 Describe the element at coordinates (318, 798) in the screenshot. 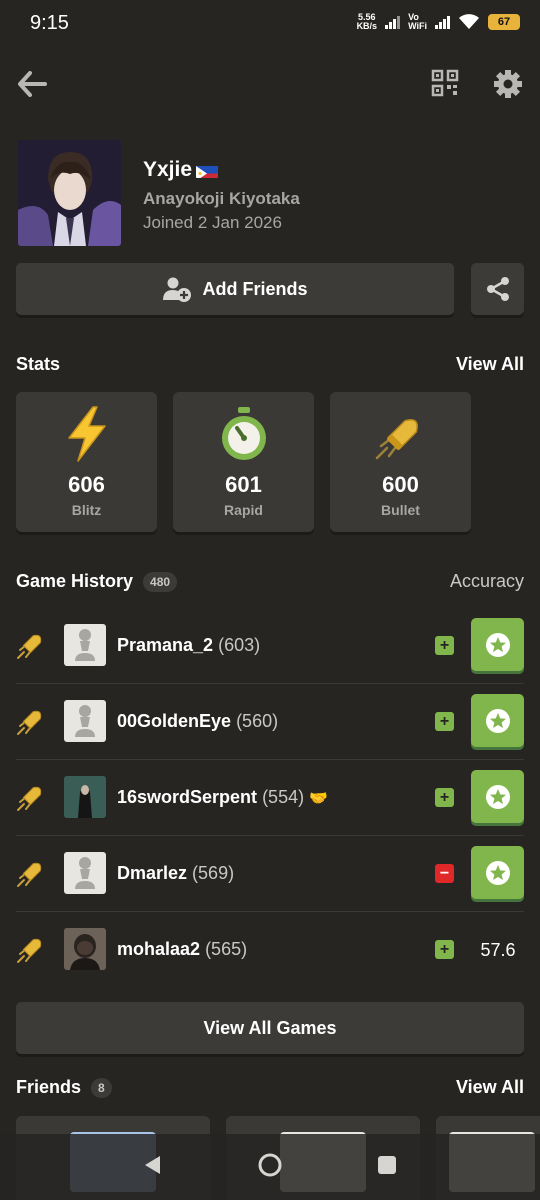

I see `handshake-icon: 🤝` at that location.